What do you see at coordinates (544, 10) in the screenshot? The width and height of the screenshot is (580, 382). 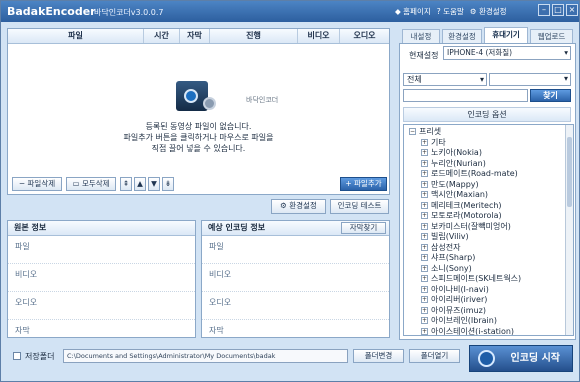 I see `minimize-button: –` at bounding box center [544, 10].